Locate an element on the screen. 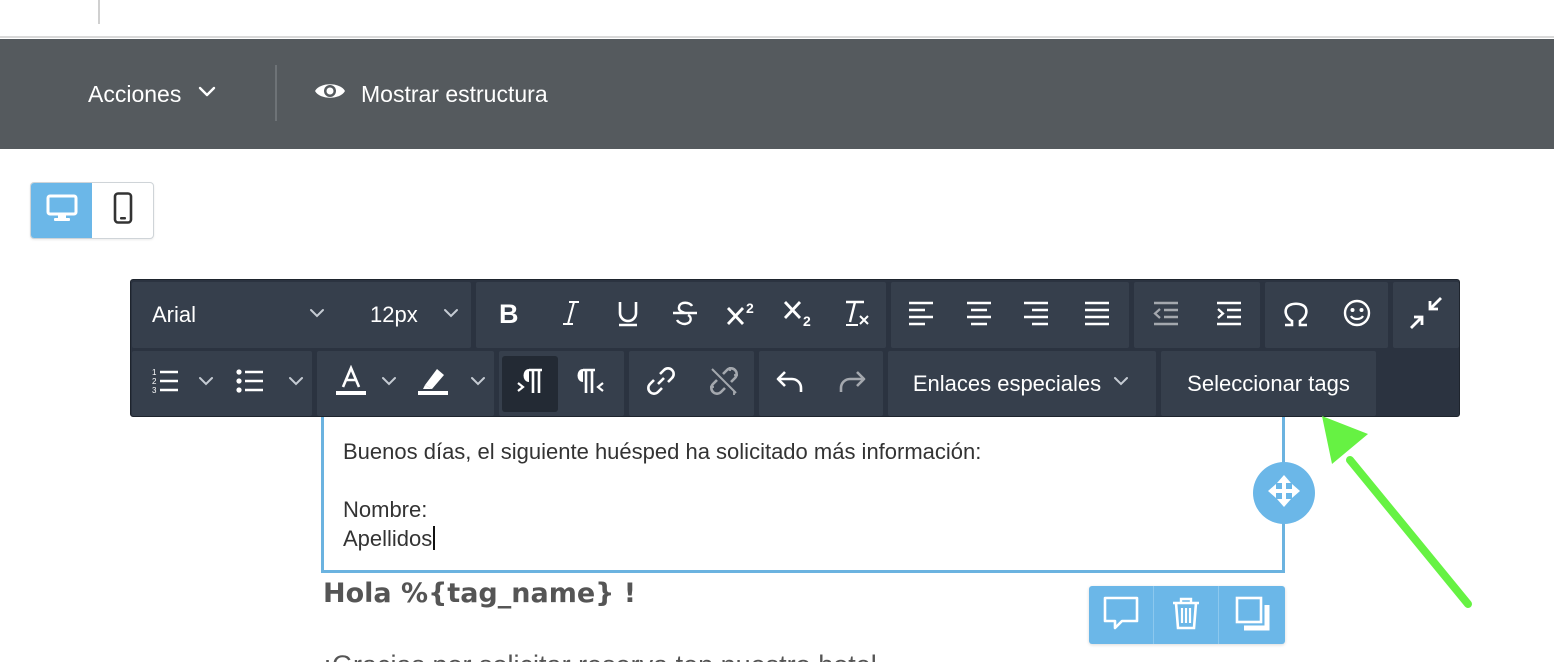 Image resolution: width=1554 pixels, height=662 pixels. outdent-icon is located at coordinates (1166, 315).